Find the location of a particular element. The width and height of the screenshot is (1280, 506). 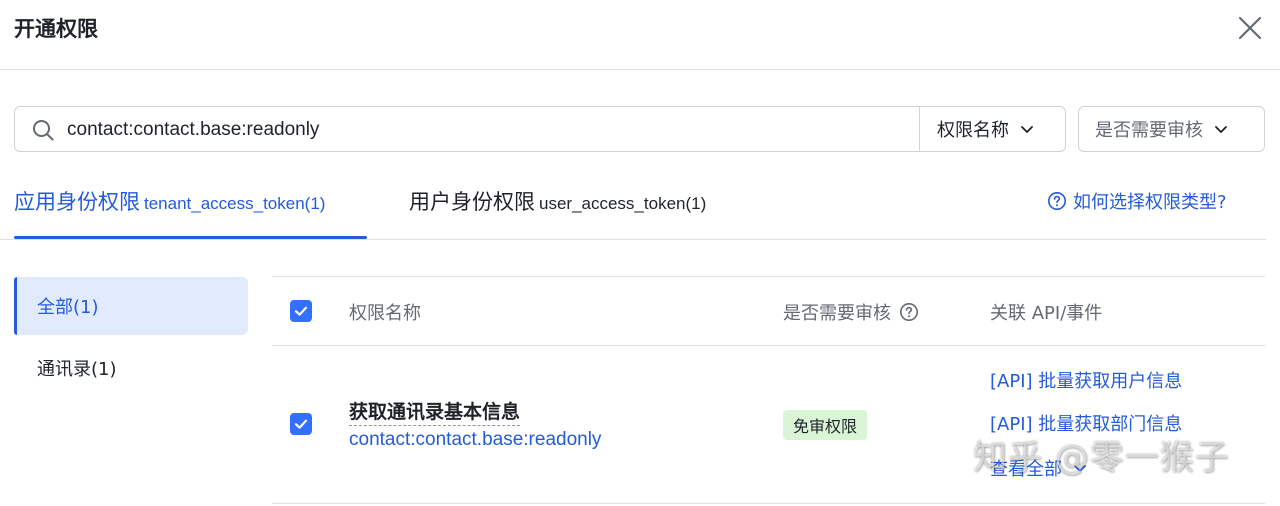

column-header-related: 关联 API/事件 is located at coordinates (1046, 312).